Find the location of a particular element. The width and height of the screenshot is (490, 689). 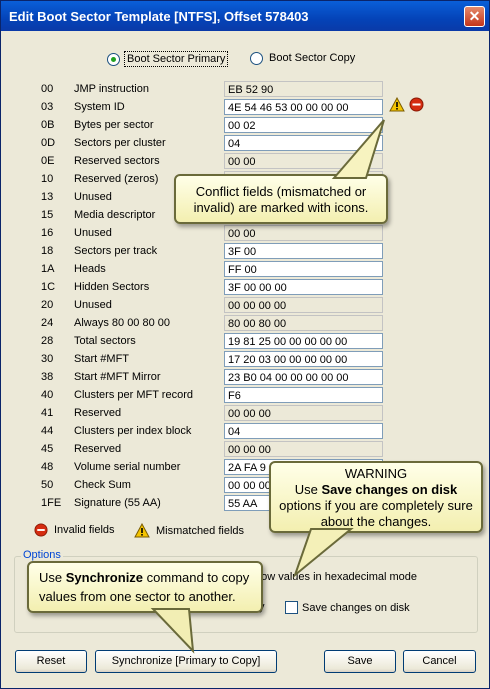

field-row: 45 Reserved 00 00 00 is located at coordinates (245, 450).